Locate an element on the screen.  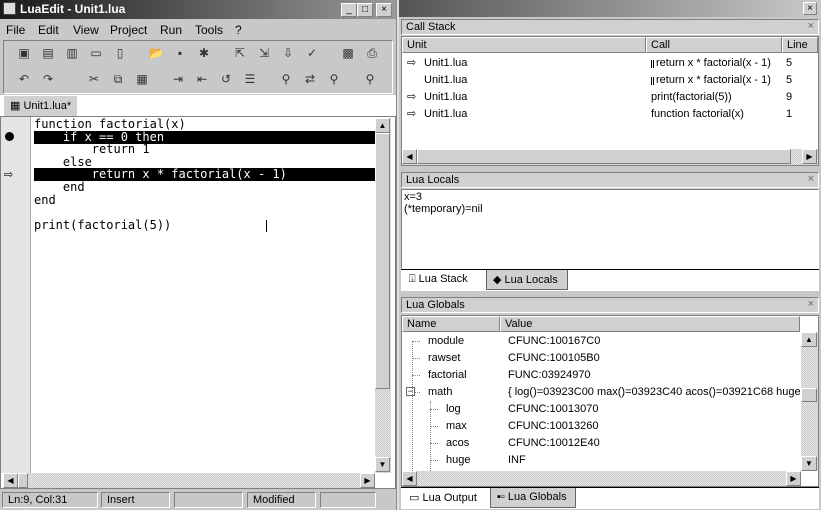
globals-row: acos CFUNC:10012E40 is located at coordinates (601, 443).